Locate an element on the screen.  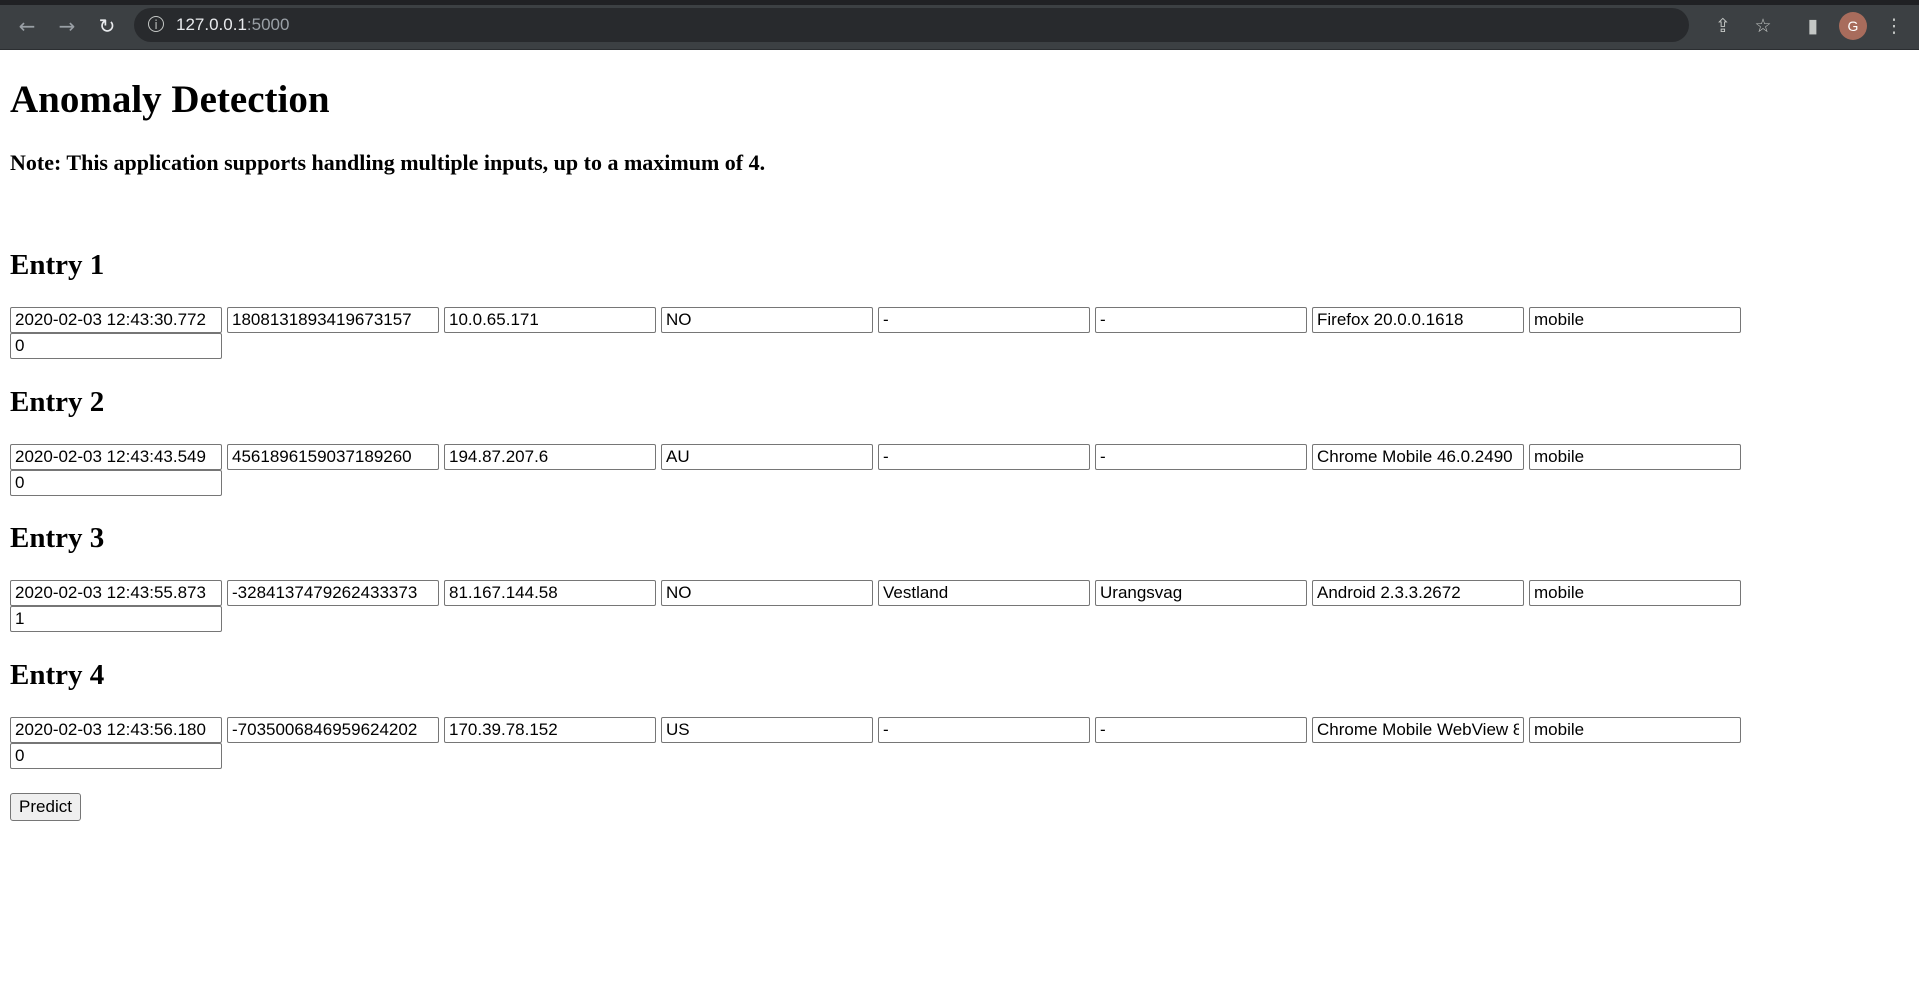
address-bar: i 127.0.0.1:5000 is located at coordinates (911, 25).